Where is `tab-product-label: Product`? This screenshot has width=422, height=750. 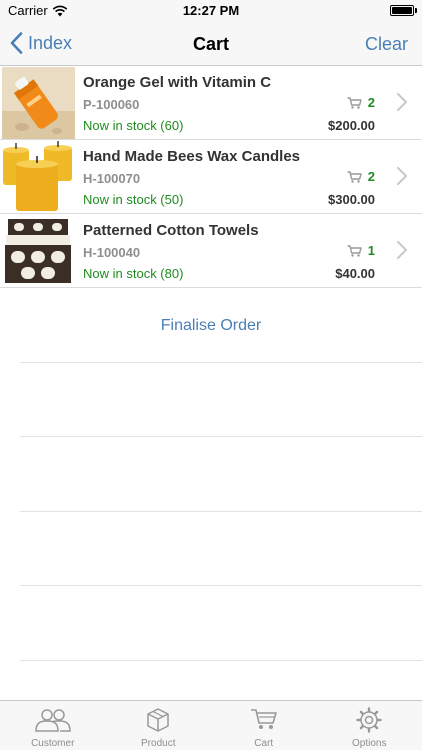 tab-product-label: Product is located at coordinates (158, 743).